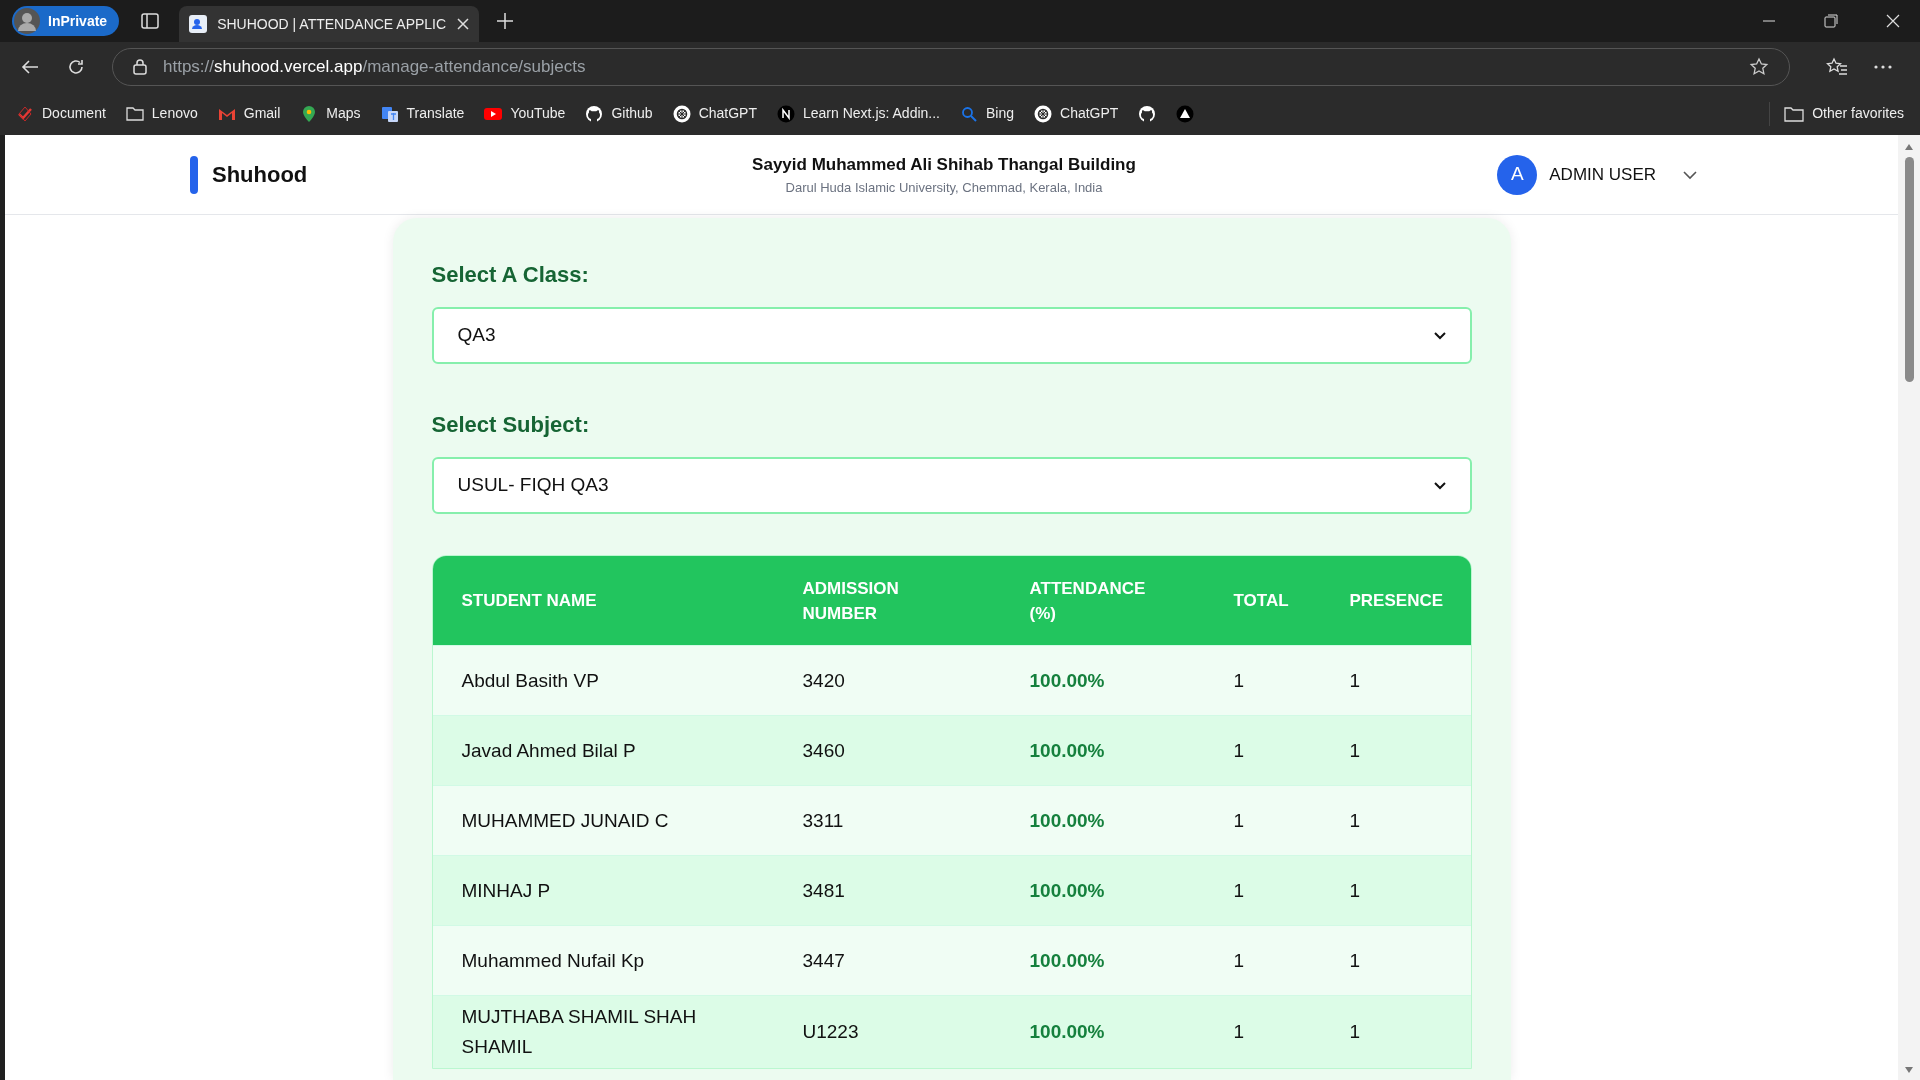 Image resolution: width=1920 pixels, height=1080 pixels. I want to click on restore-icon, so click(1831, 21).